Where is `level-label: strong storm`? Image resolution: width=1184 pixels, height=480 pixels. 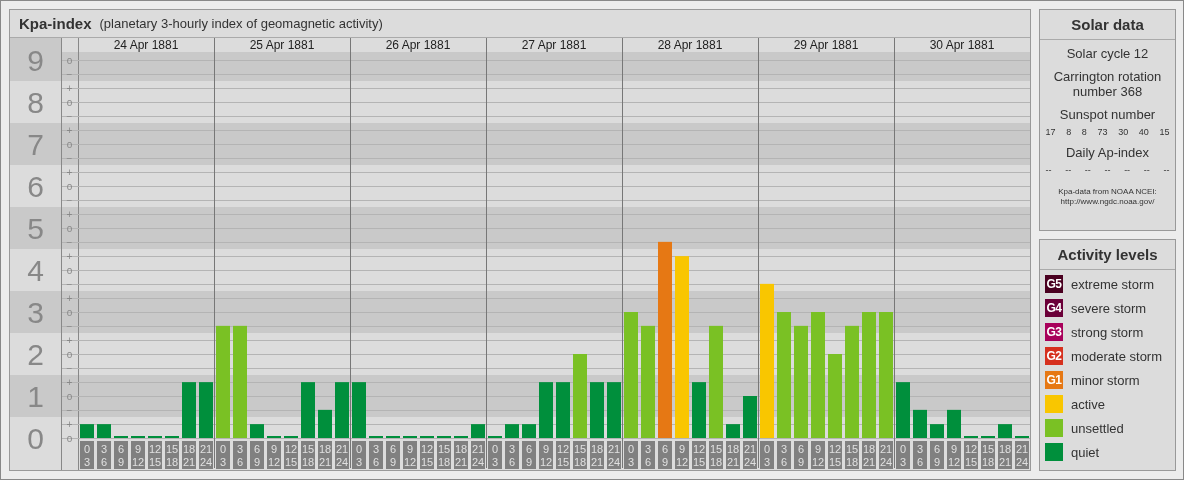 level-label: strong storm is located at coordinates (1107, 332).